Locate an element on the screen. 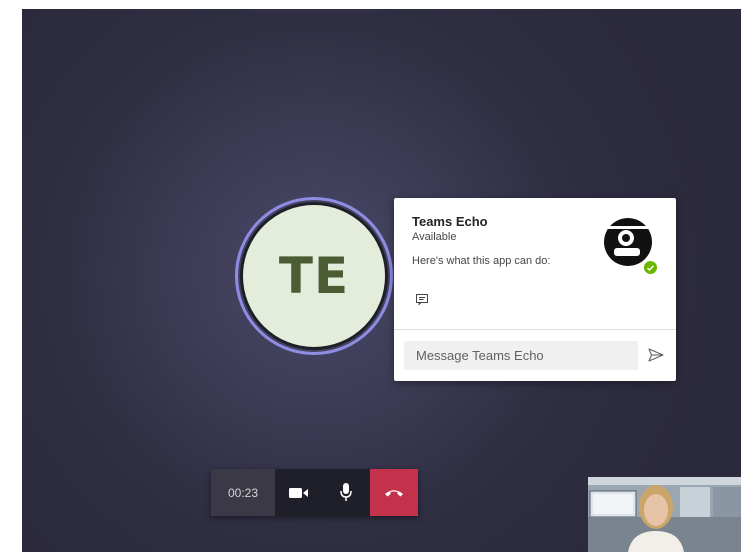 The image size is (741, 552). chat-command-icon is located at coordinates (422, 299).